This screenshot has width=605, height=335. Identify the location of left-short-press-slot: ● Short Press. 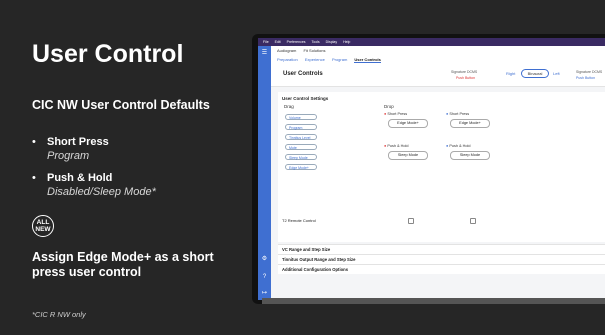
(457, 114).